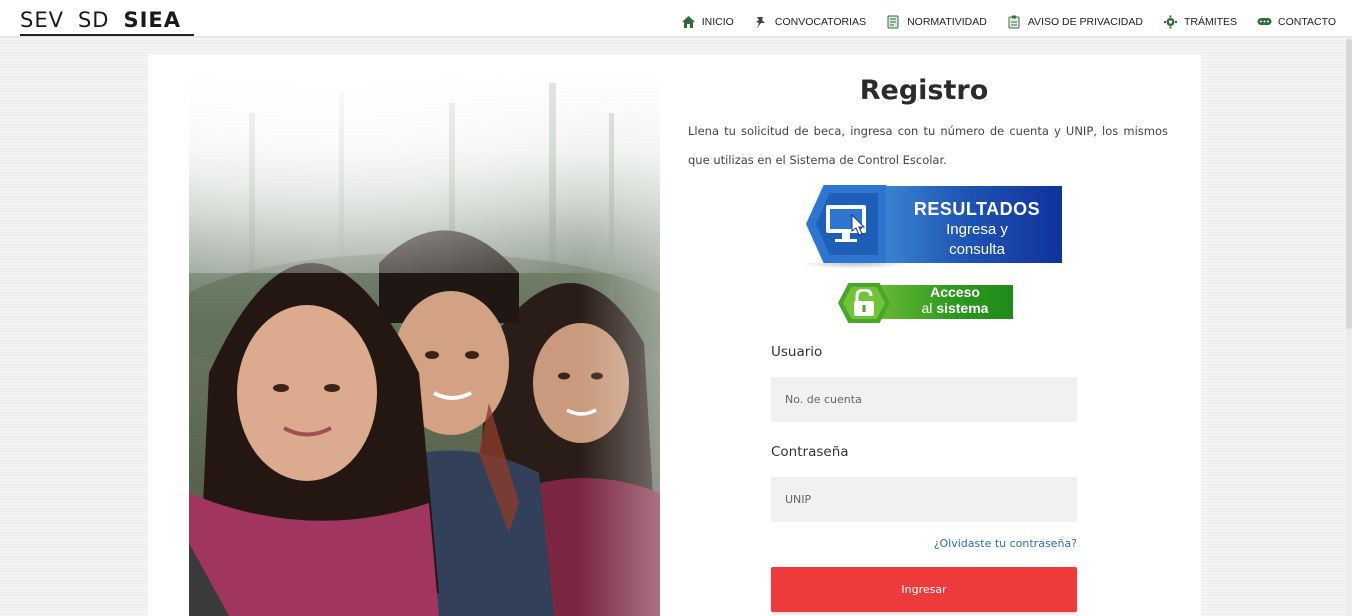  Describe the element at coordinates (977, 209) in the screenshot. I see `results-banner-title: RESULTADOS` at that location.